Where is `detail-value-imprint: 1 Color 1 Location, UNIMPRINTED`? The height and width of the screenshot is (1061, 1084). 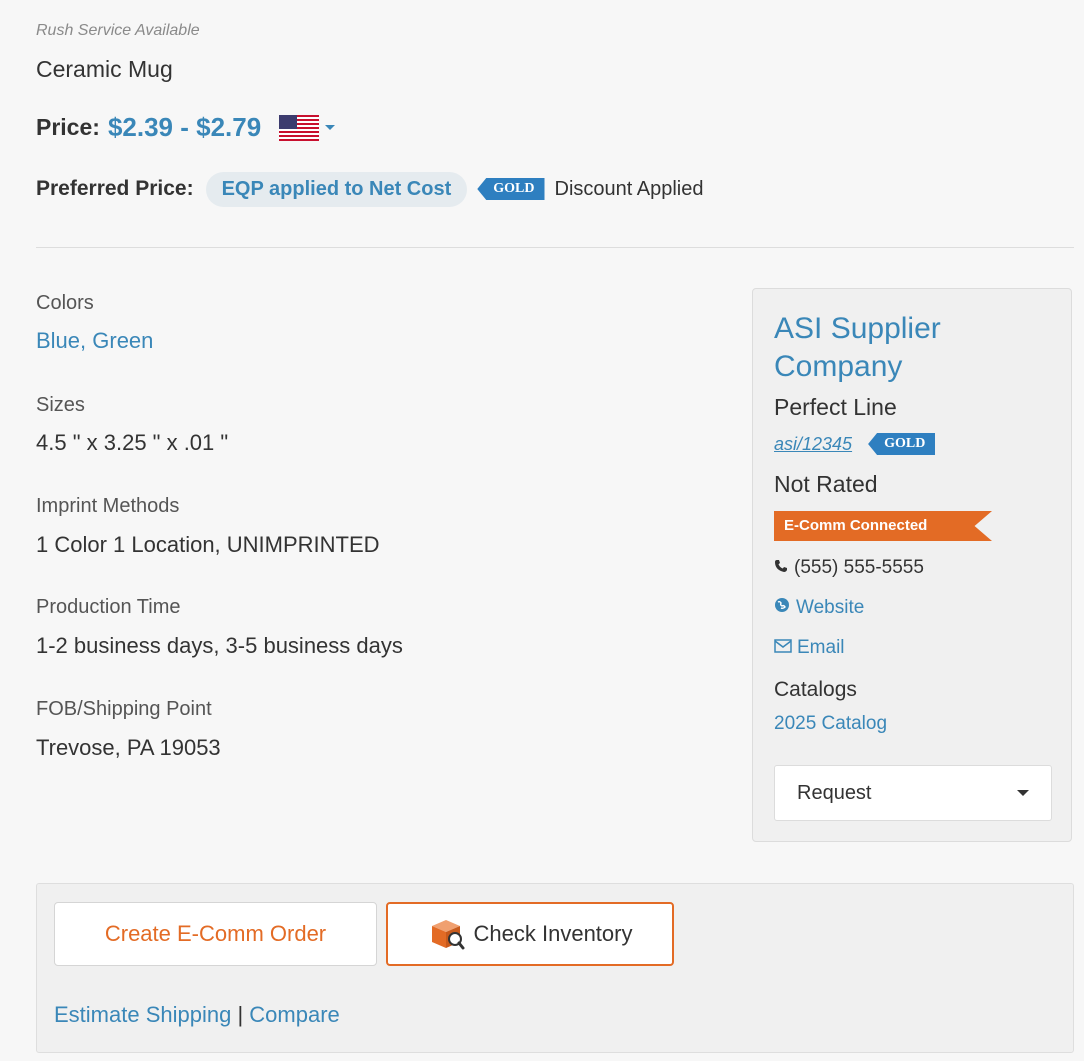 detail-value-imprint: 1 Color 1 Location, UNIMPRINTED is located at coordinates (208, 544).